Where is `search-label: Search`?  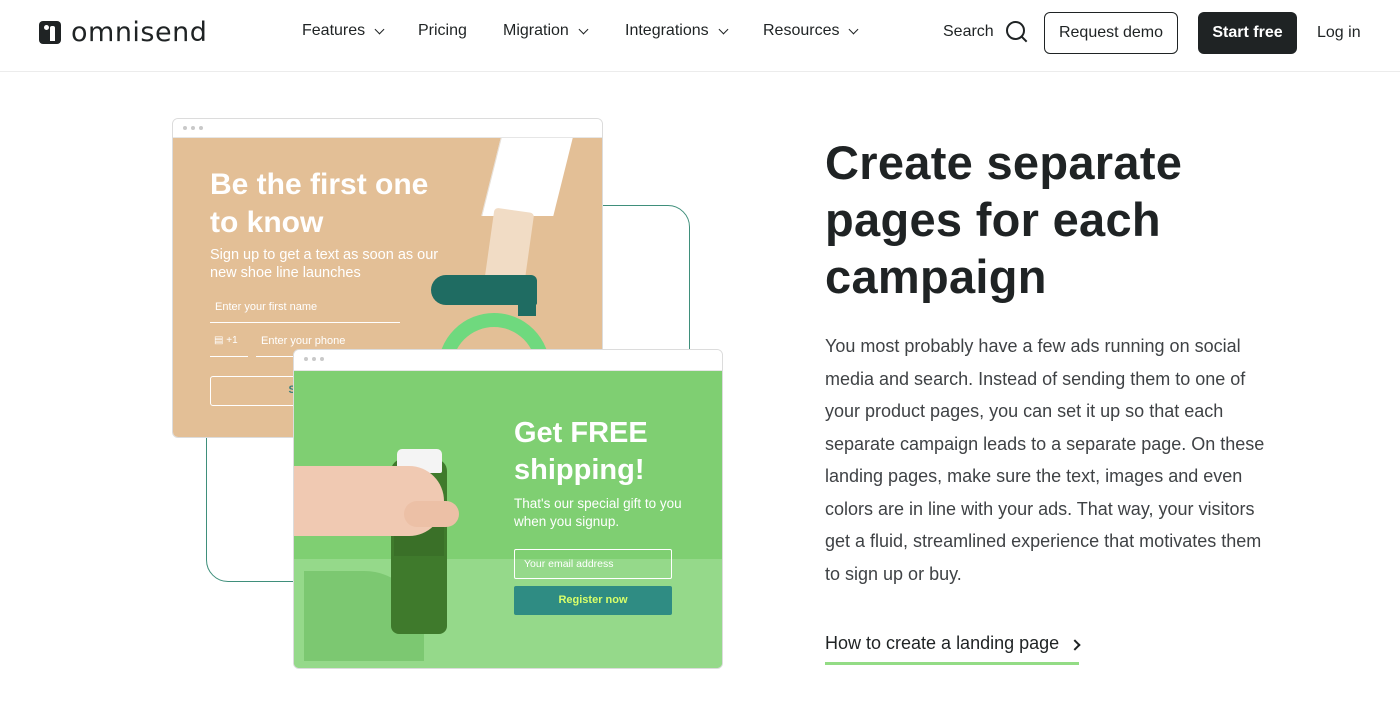 search-label: Search is located at coordinates (968, 31).